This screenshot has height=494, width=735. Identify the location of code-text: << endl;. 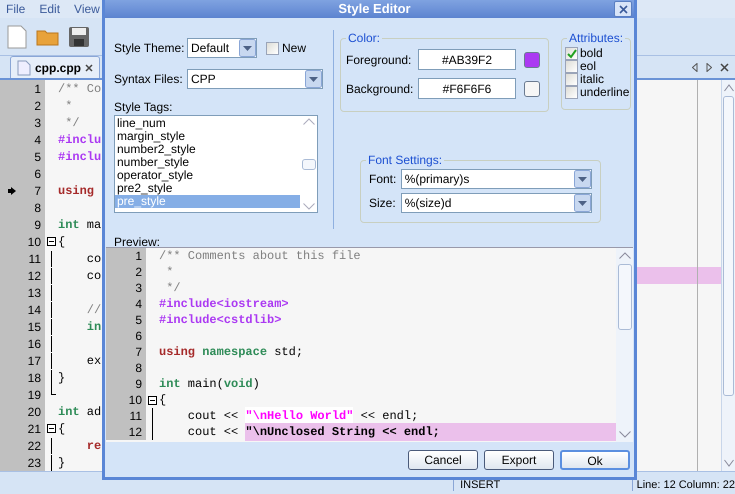
(389, 416).